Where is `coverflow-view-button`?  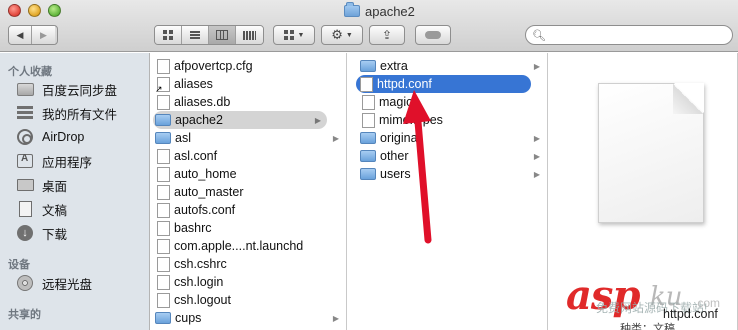
coverflow-view-button is located at coordinates (249, 35).